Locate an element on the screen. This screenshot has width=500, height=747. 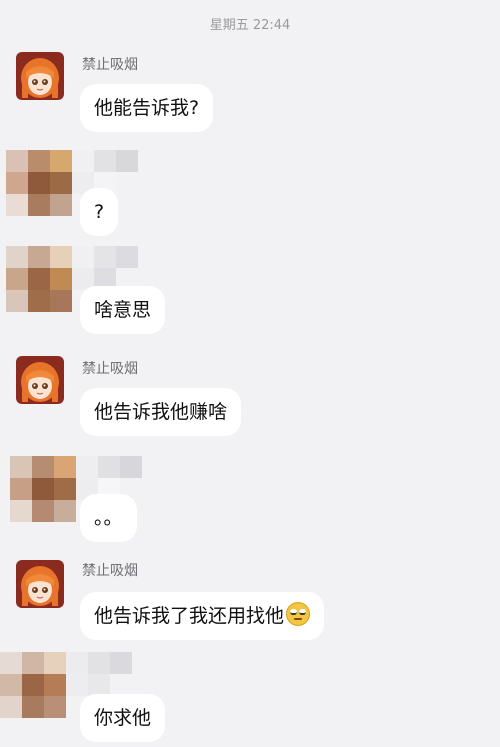
message-text: 他告诉我了我还用找他 is located at coordinates (189, 616).